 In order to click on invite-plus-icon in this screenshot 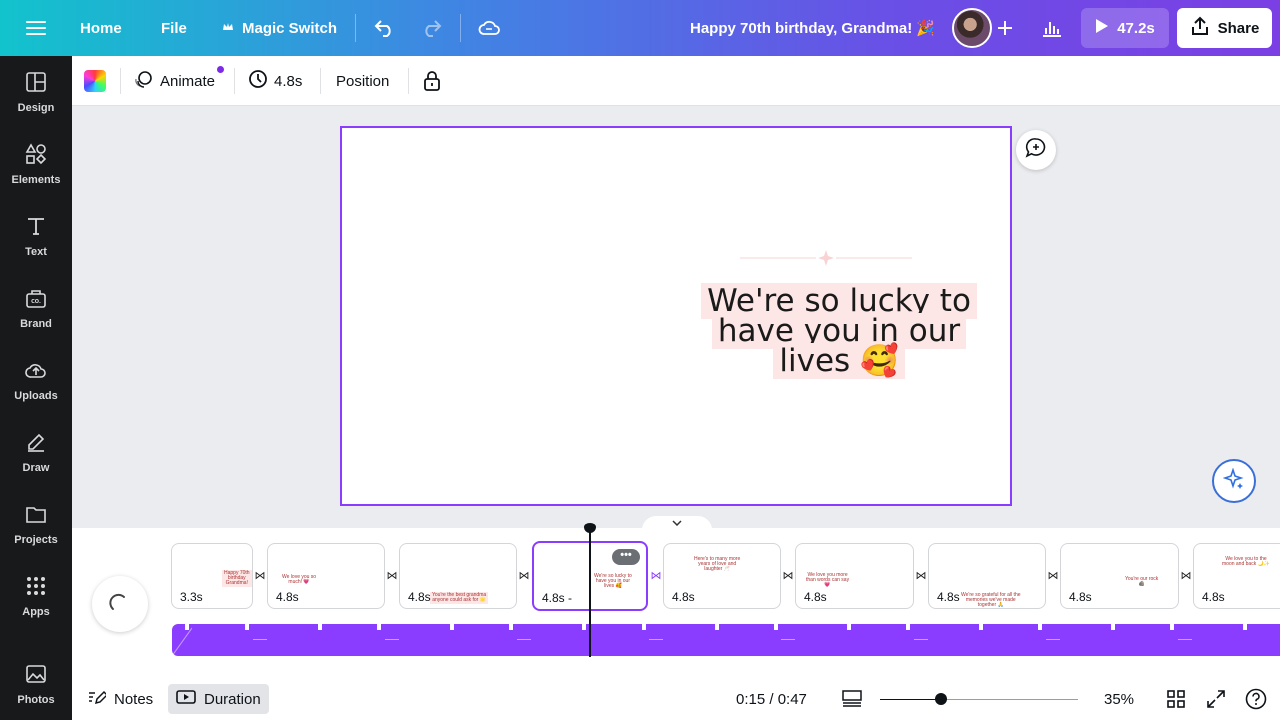, I will do `click(1005, 28)`.